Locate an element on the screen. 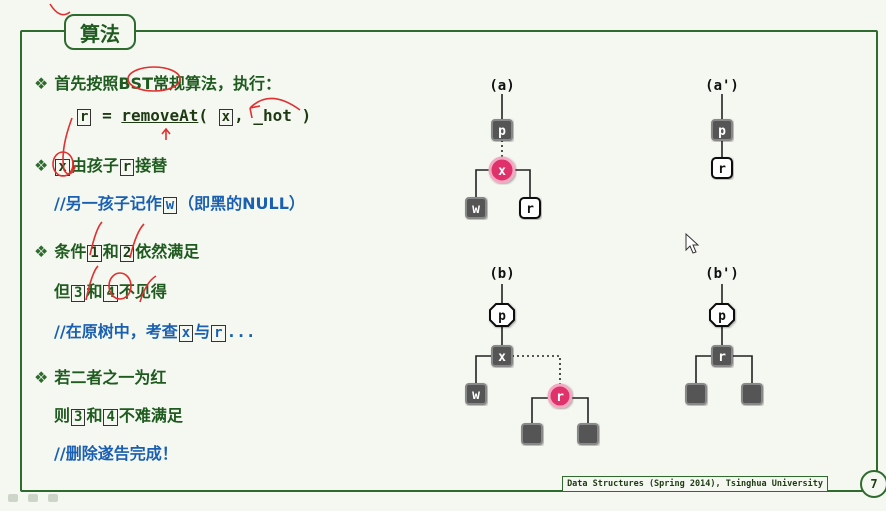 The width and height of the screenshot is (886, 511). node-a-prime-p: p is located at coordinates (722, 130).